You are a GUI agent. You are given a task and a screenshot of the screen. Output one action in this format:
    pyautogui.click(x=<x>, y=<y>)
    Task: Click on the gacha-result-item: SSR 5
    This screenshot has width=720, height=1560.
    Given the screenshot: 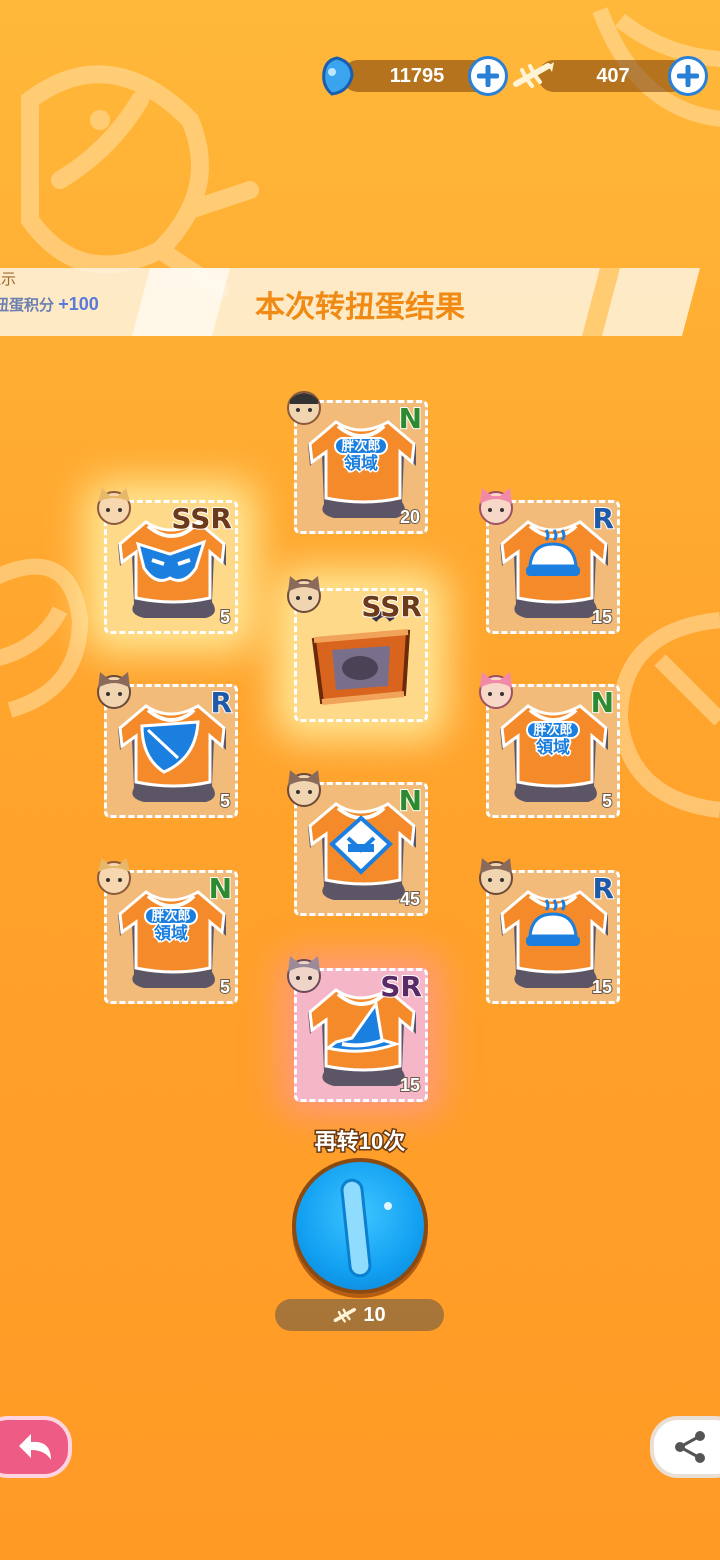 What is the action you would take?
    pyautogui.click(x=167, y=561)
    